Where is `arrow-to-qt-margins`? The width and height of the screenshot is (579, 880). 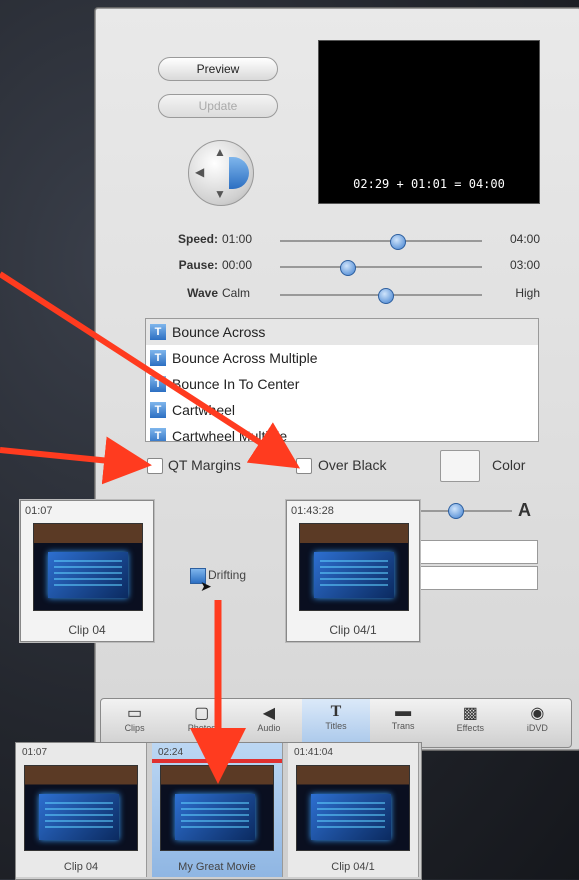
arrow-to-qt-margins is located at coordinates (76, 460).